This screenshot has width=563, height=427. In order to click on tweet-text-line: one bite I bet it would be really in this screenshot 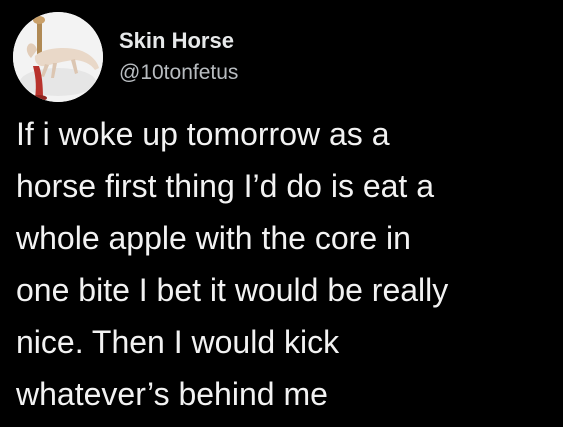, I will do `click(232, 290)`.